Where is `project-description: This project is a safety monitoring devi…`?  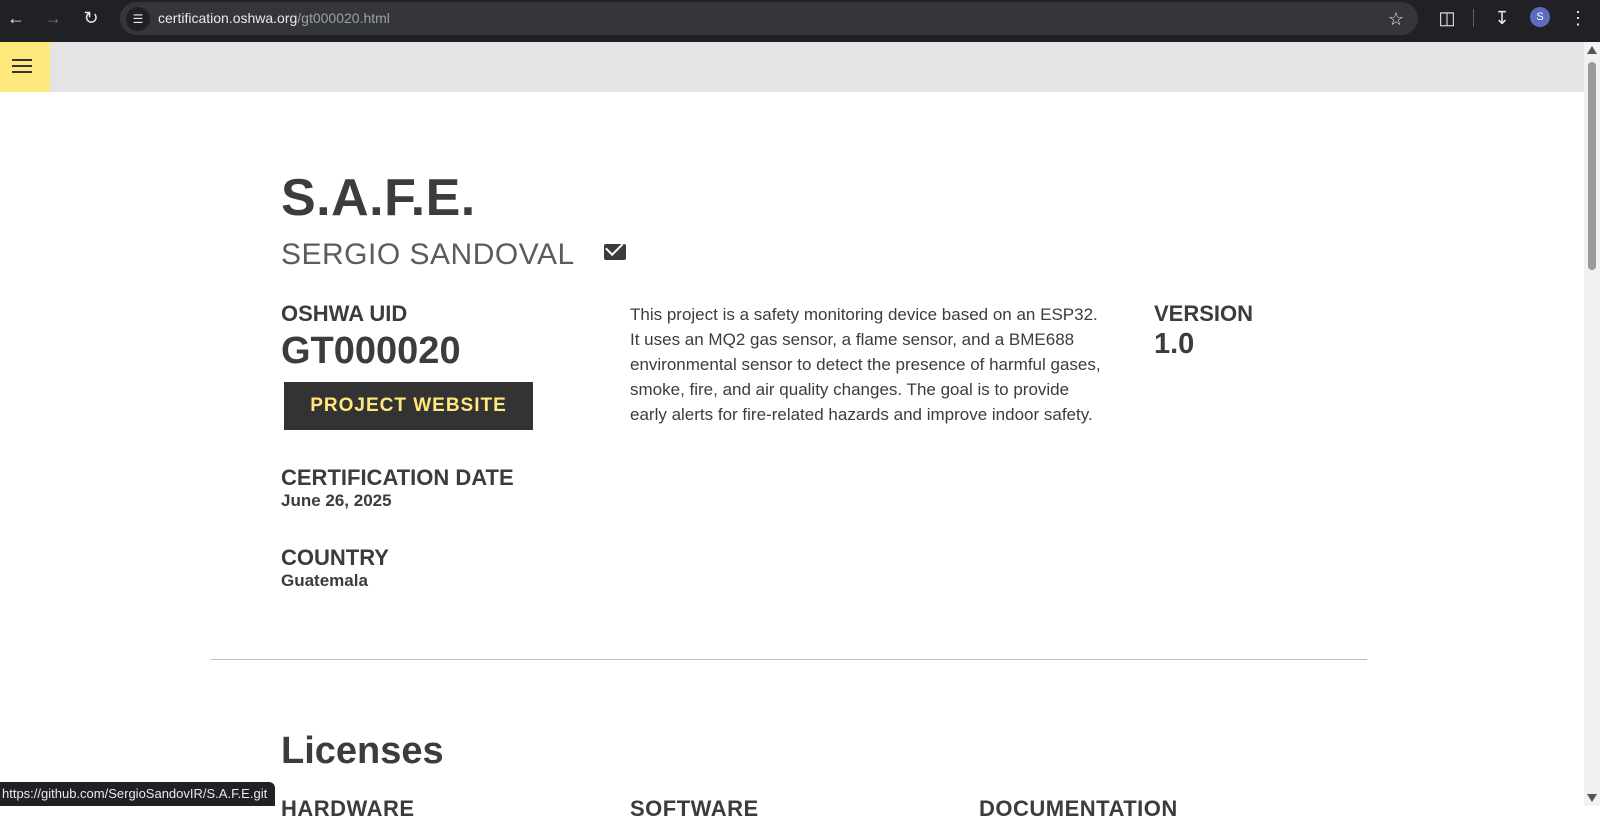 project-description: This project is a safety monitoring devi… is located at coordinates (865, 364).